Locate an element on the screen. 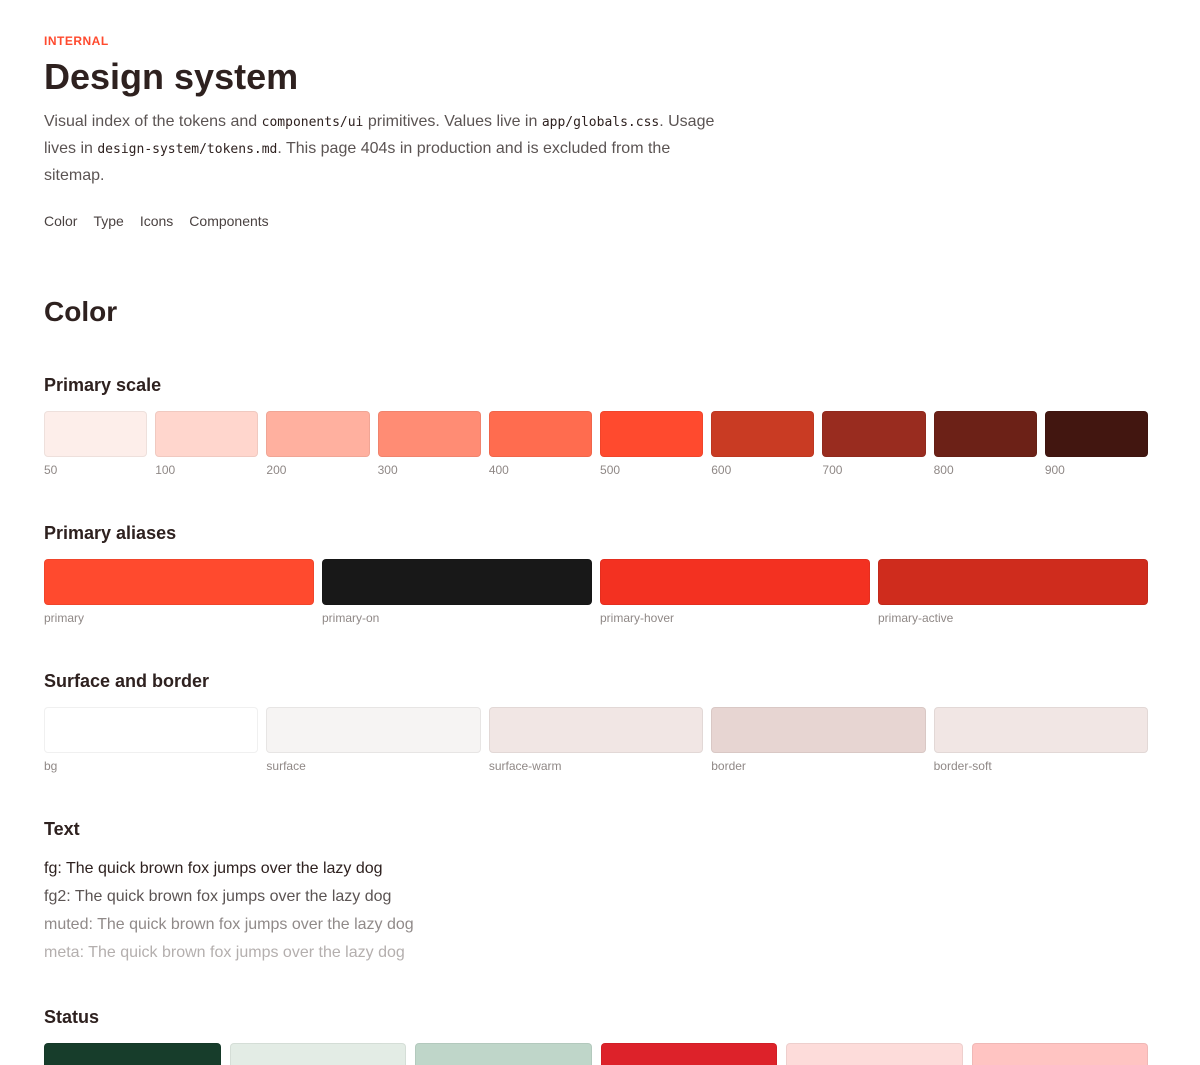 The height and width of the screenshot is (1065, 1200). color-swatch: bg is located at coordinates (151, 740).